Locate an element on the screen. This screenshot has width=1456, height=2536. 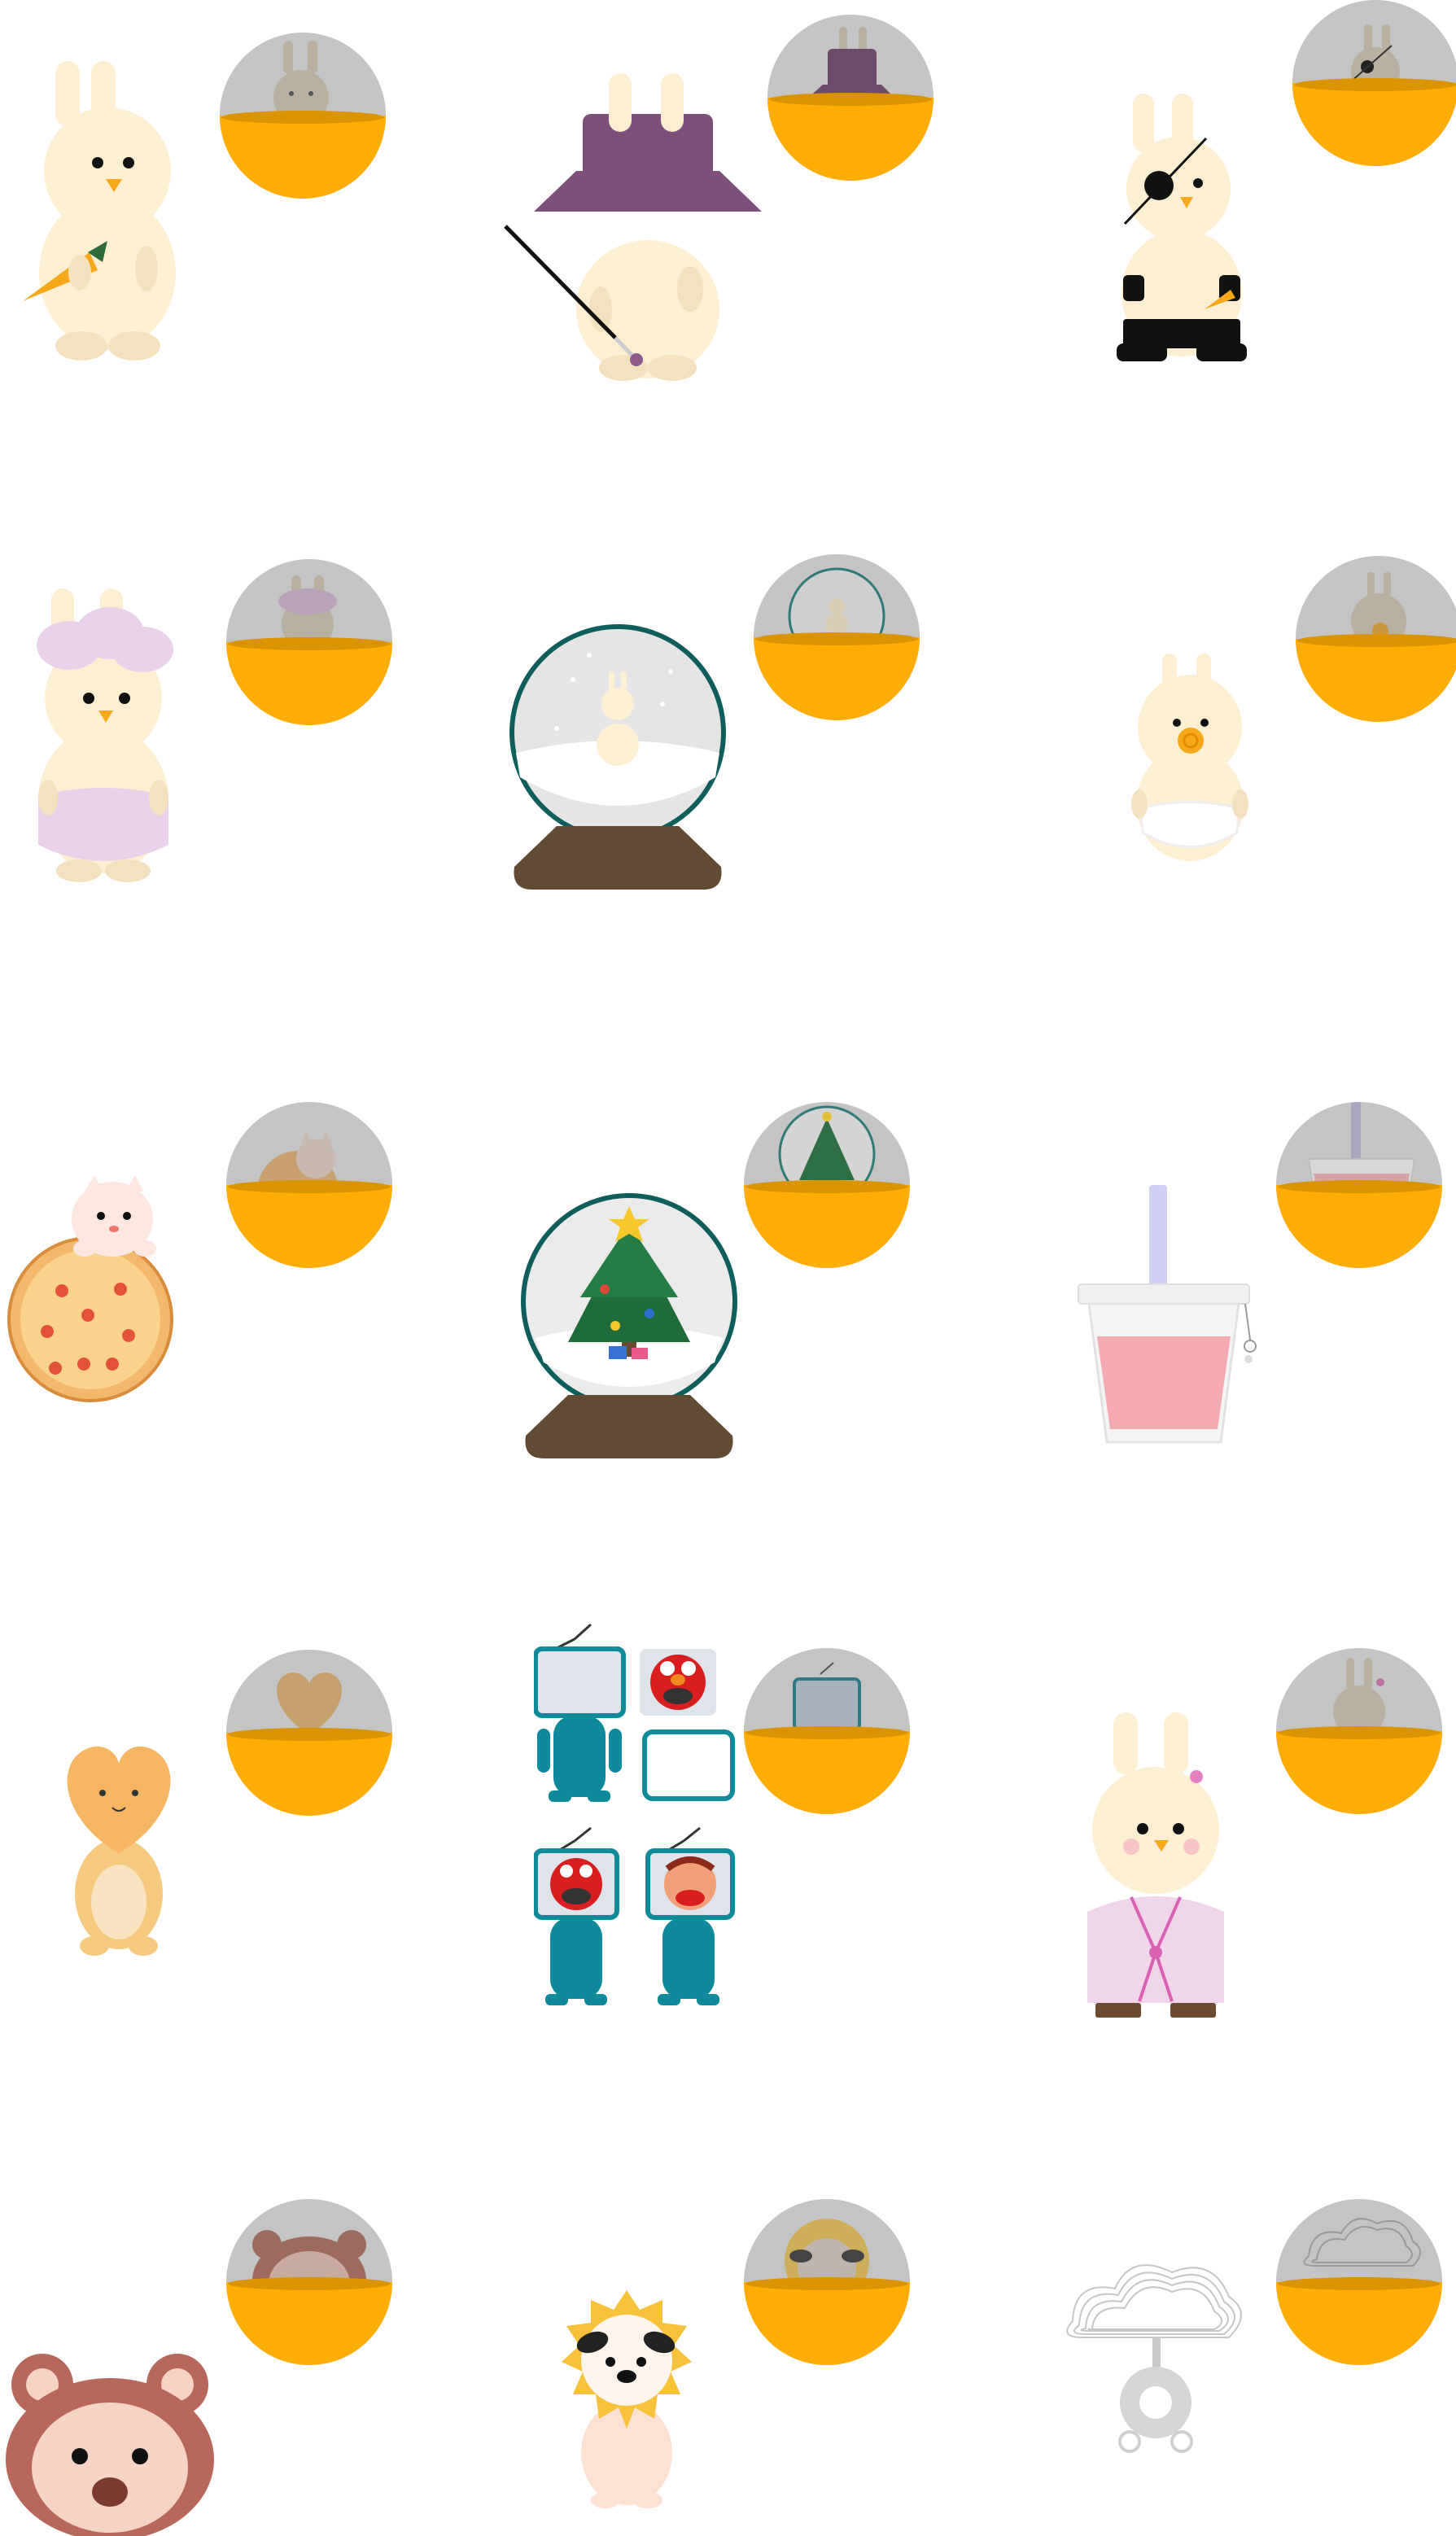
gallery-item-kimono-bunny is located at coordinates (1212, 1774).